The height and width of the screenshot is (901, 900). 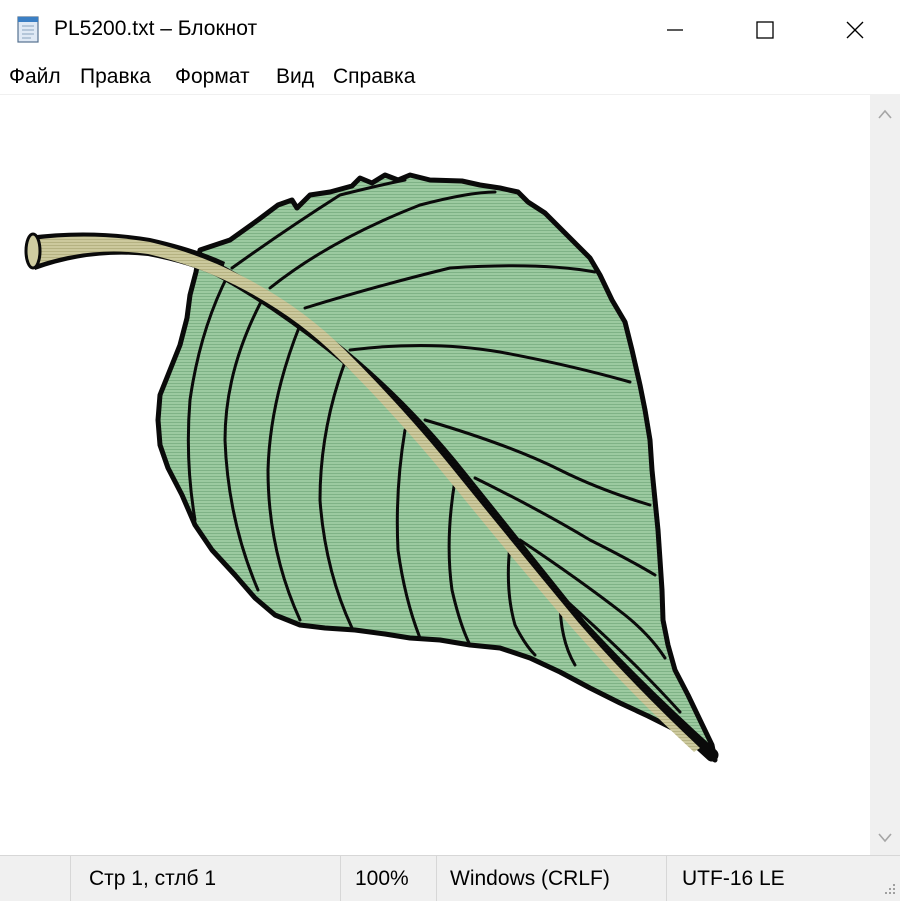 What do you see at coordinates (885, 475) in the screenshot?
I see `vertical-scrollbar` at bounding box center [885, 475].